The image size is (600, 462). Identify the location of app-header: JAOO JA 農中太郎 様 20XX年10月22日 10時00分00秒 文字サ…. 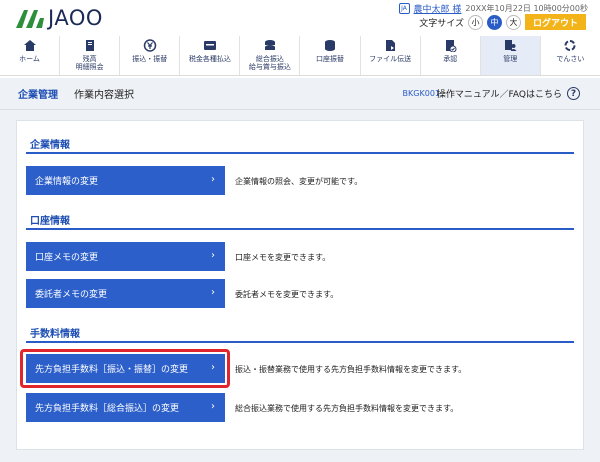
(300, 18).